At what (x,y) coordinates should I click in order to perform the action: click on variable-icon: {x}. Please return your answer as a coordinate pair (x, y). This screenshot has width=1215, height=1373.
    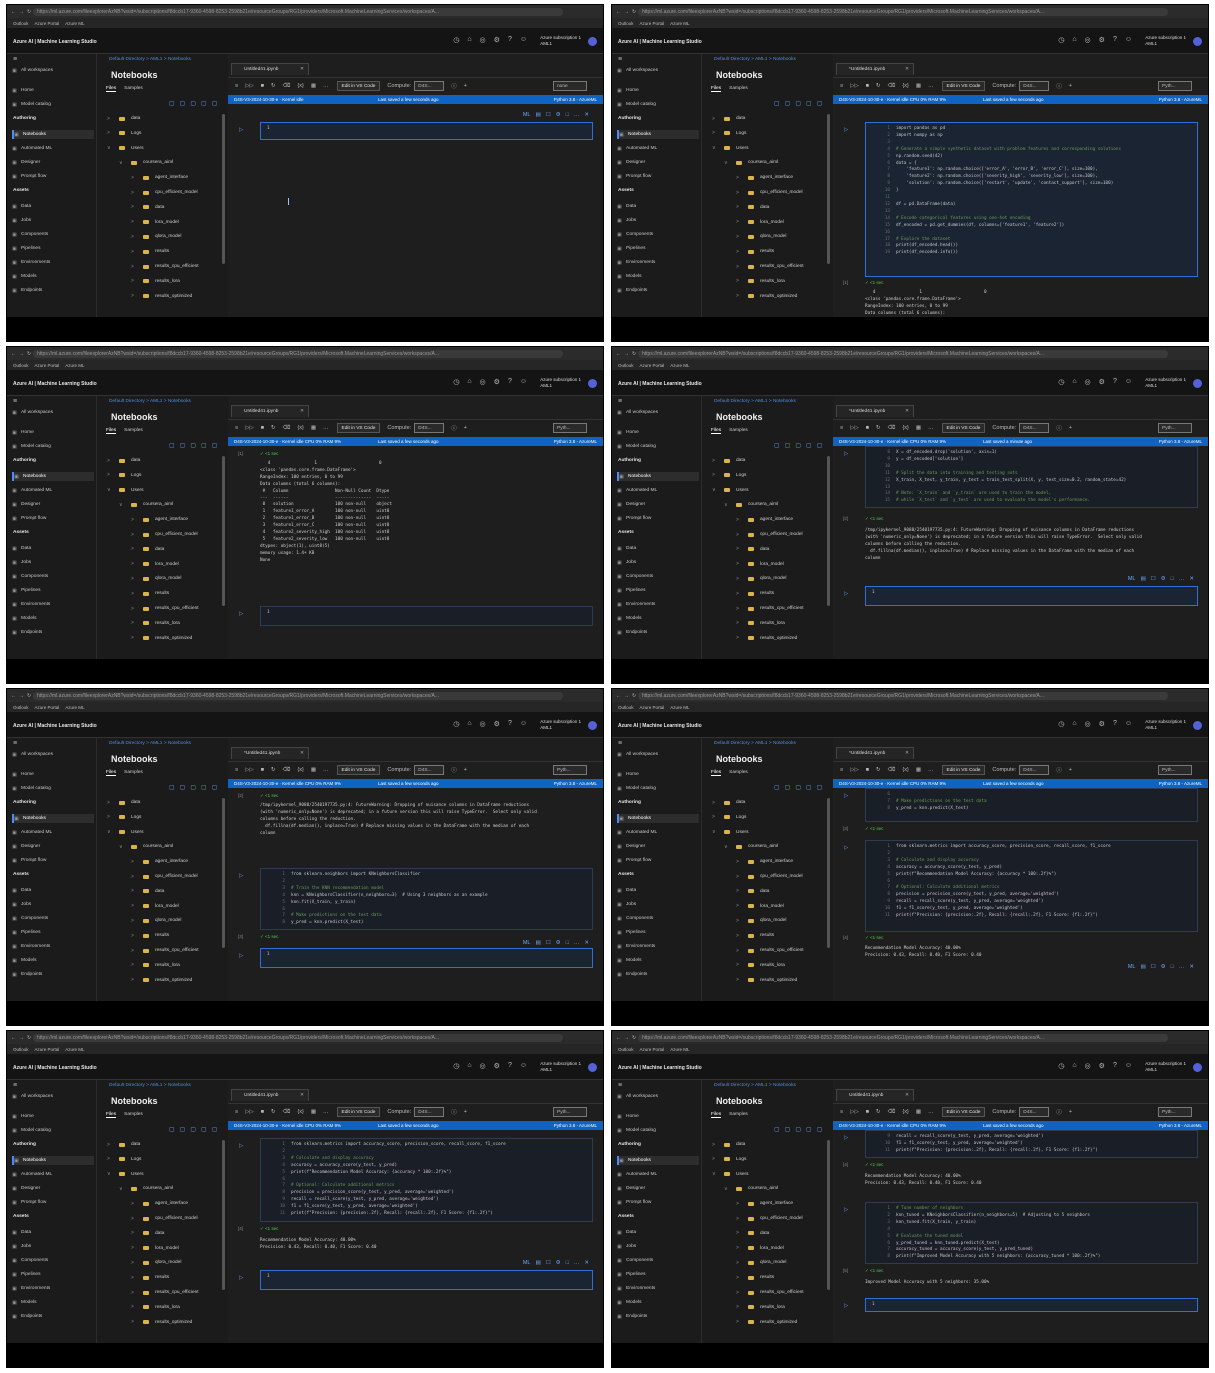
    Looking at the image, I should click on (905, 770).